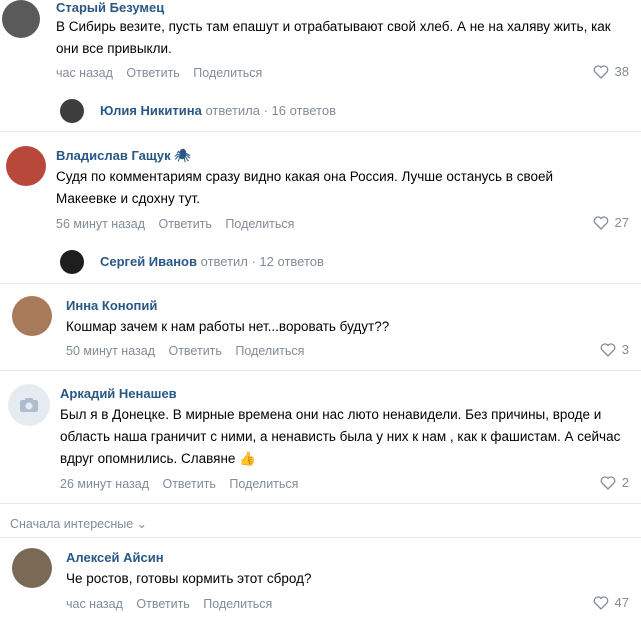  Describe the element at coordinates (110, 351) in the screenshot. I see `comment-time: 50 минут назад` at that location.